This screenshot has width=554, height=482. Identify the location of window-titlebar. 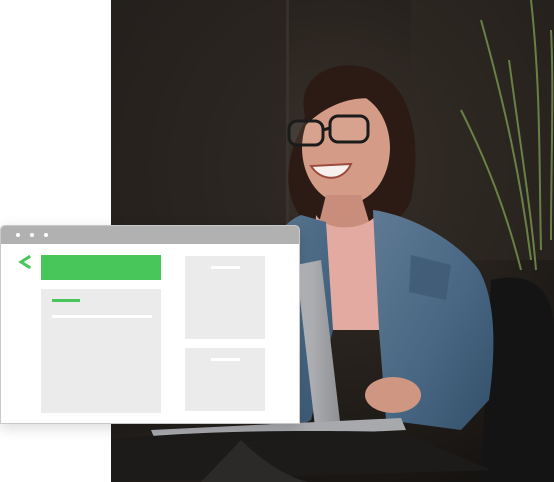
(150, 235).